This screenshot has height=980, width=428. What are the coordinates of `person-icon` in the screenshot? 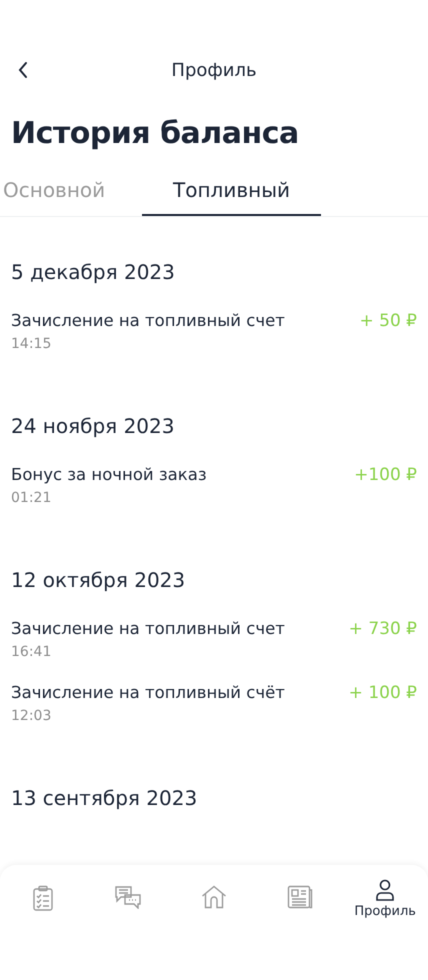 It's located at (385, 890).